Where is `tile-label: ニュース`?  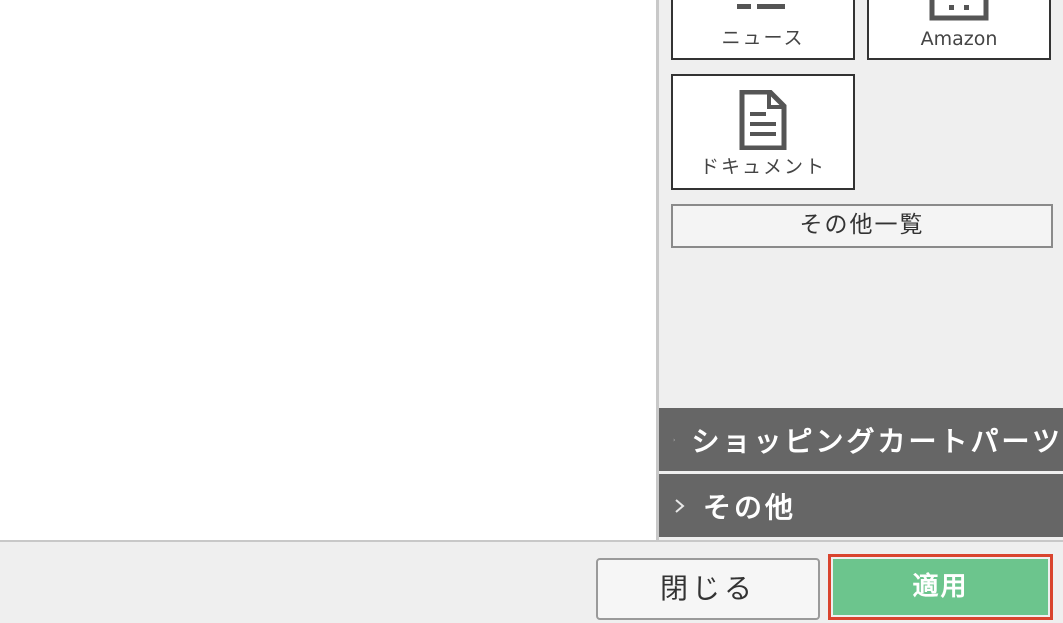 tile-label: ニュース is located at coordinates (763, 38).